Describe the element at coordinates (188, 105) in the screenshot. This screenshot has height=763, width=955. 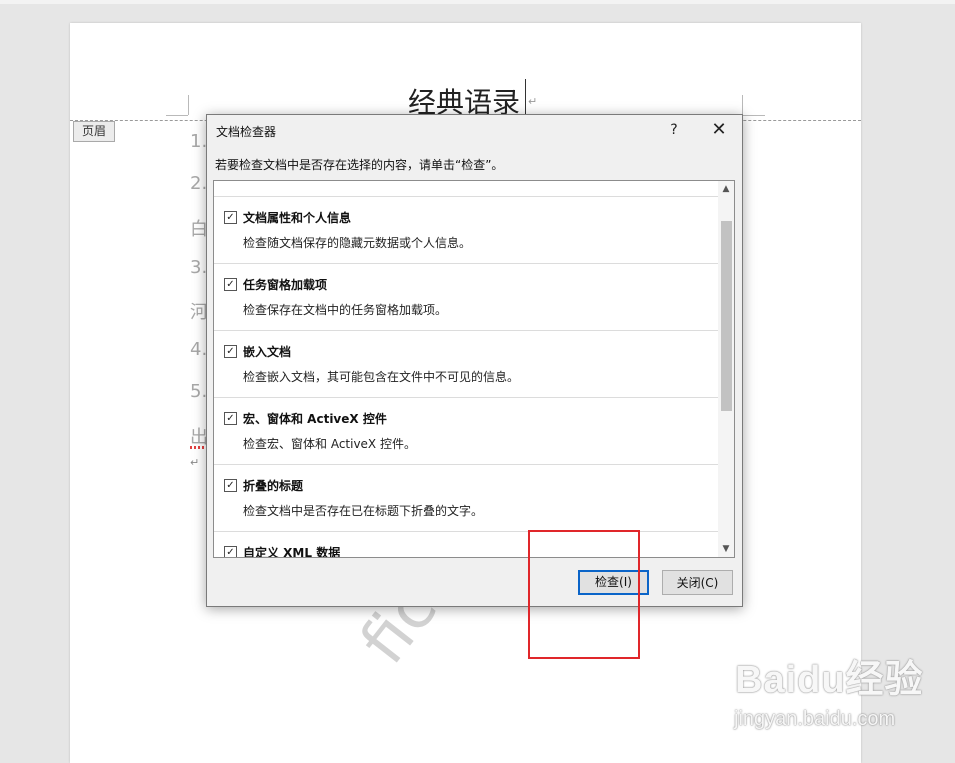
I see `margin-corner-left` at that location.